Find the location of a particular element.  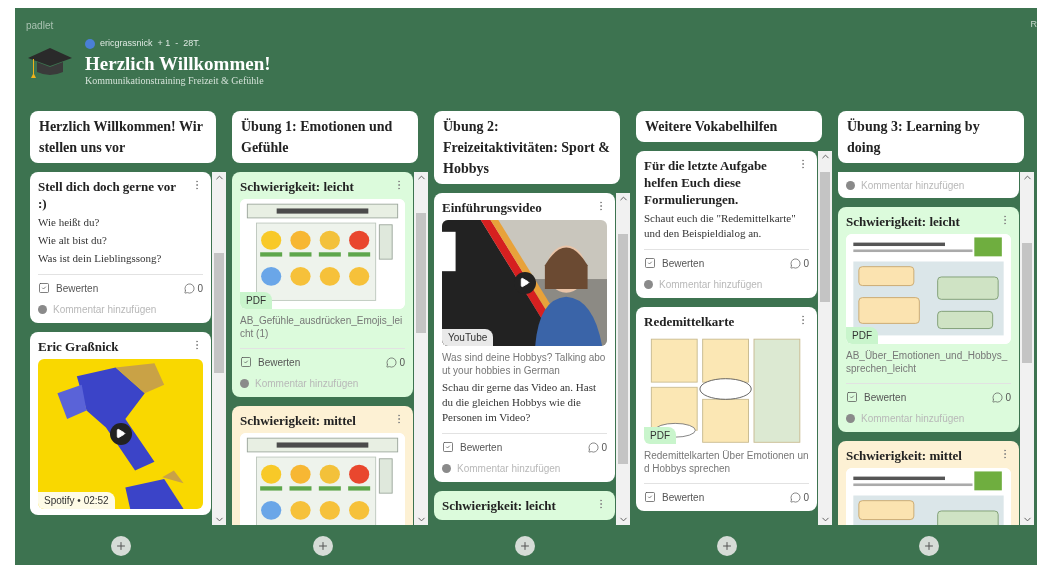

post-title: Stell dich doch gerne vor :) is located at coordinates (107, 194).